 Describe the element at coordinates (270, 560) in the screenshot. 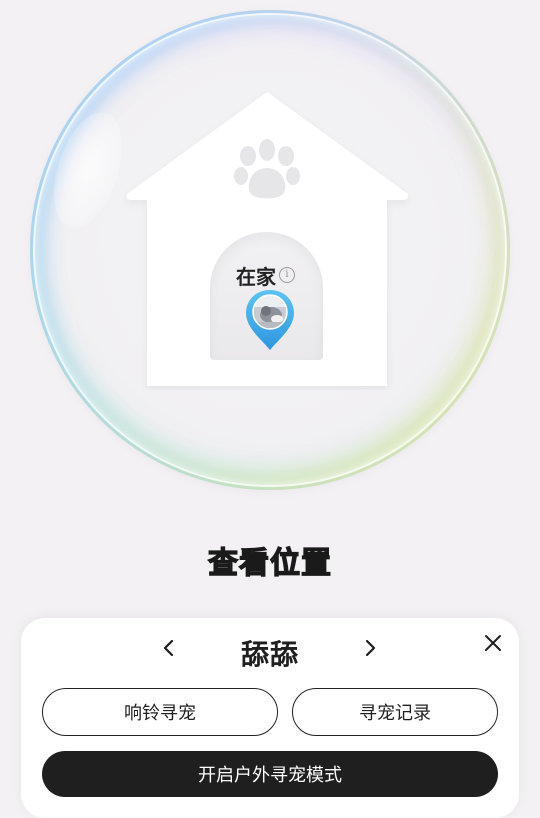

I see `view-location-button: 查看位置` at that location.